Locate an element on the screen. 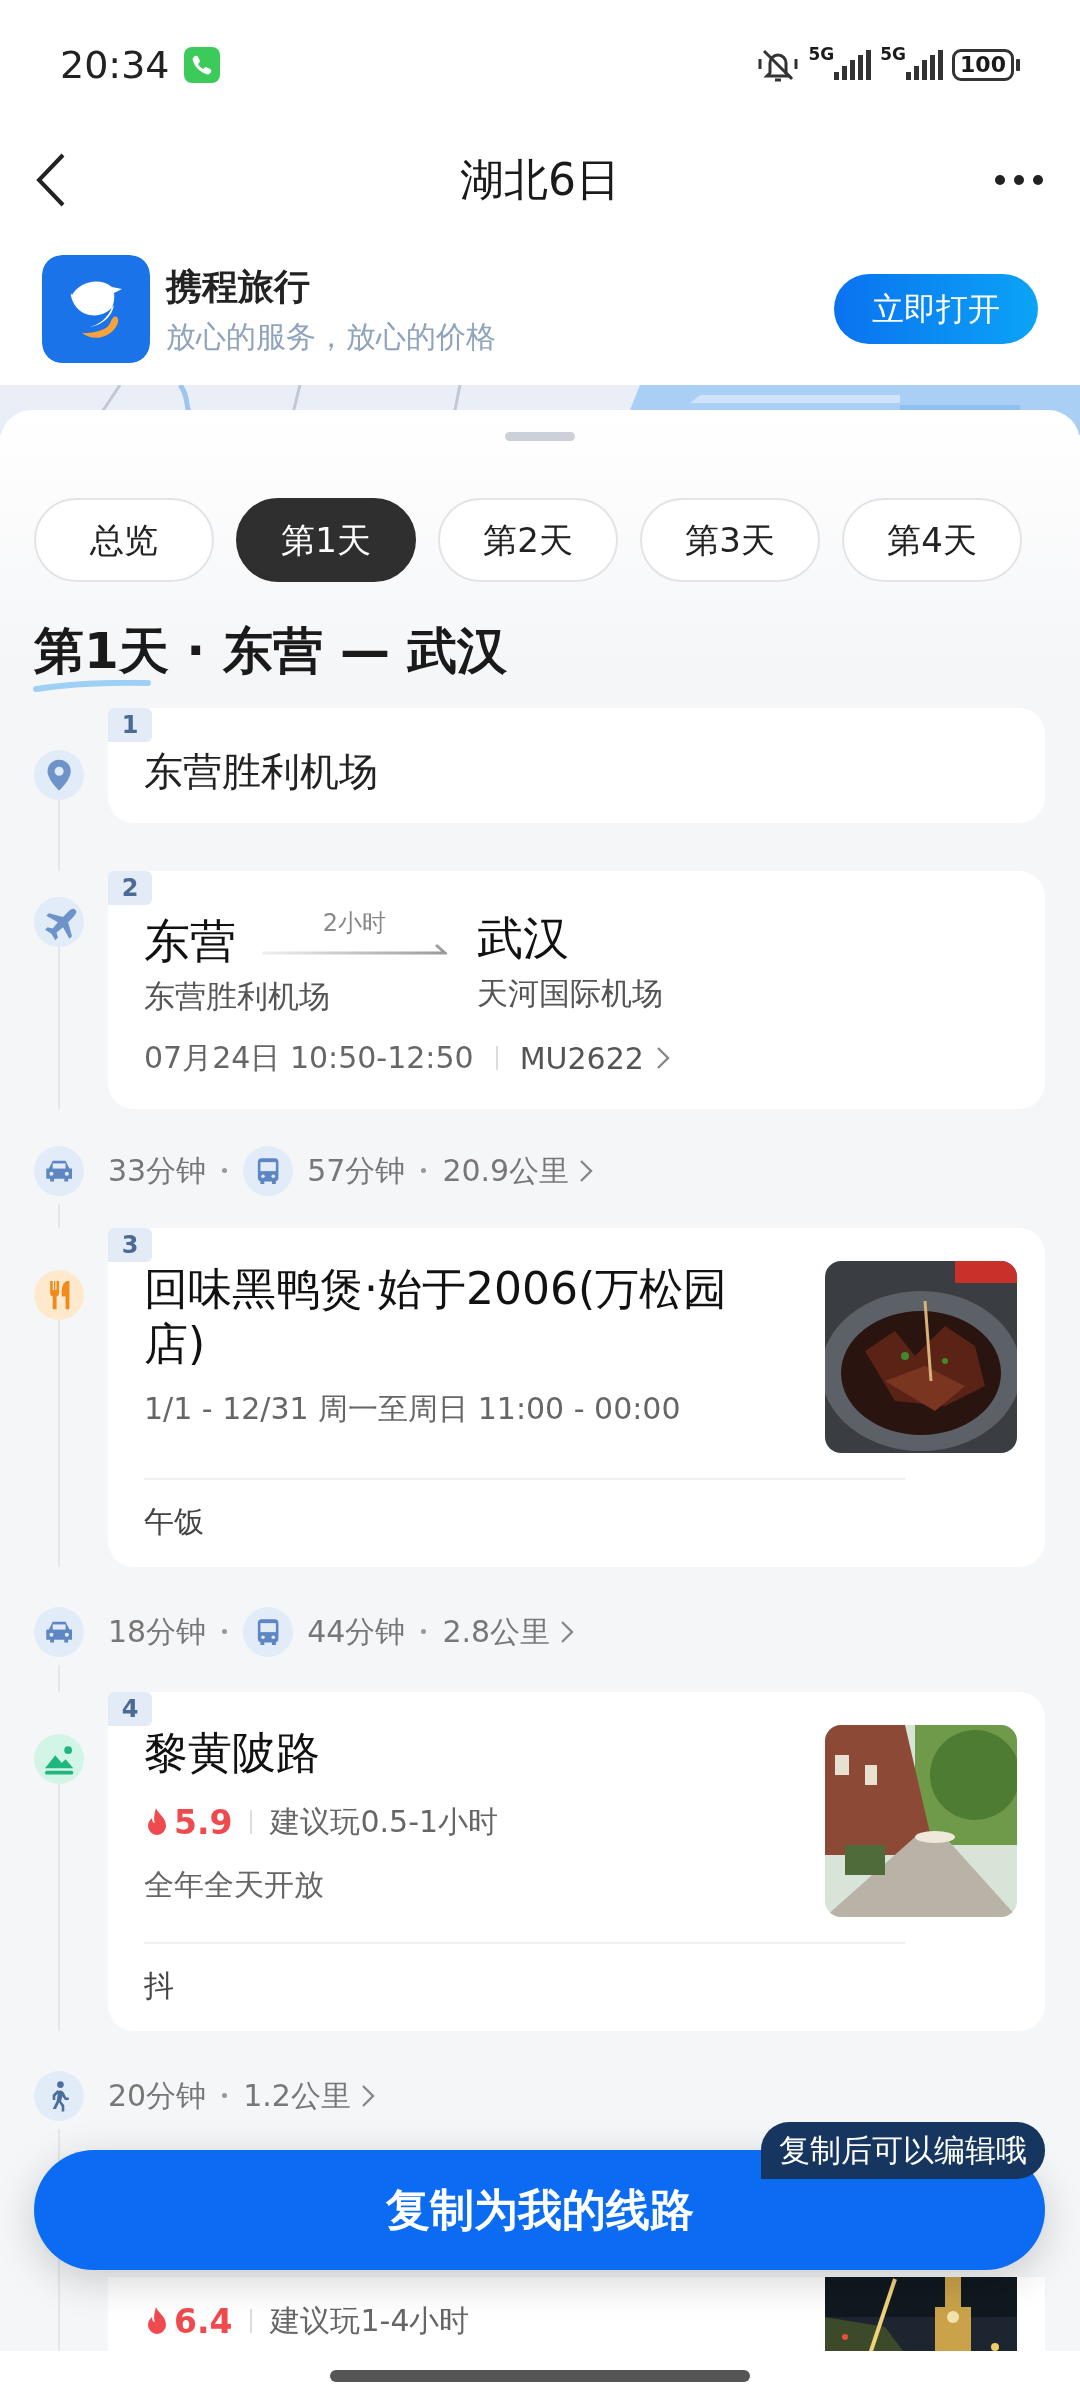  flight-time: 07月24日 10:50-12:50 is located at coordinates (309, 1058).